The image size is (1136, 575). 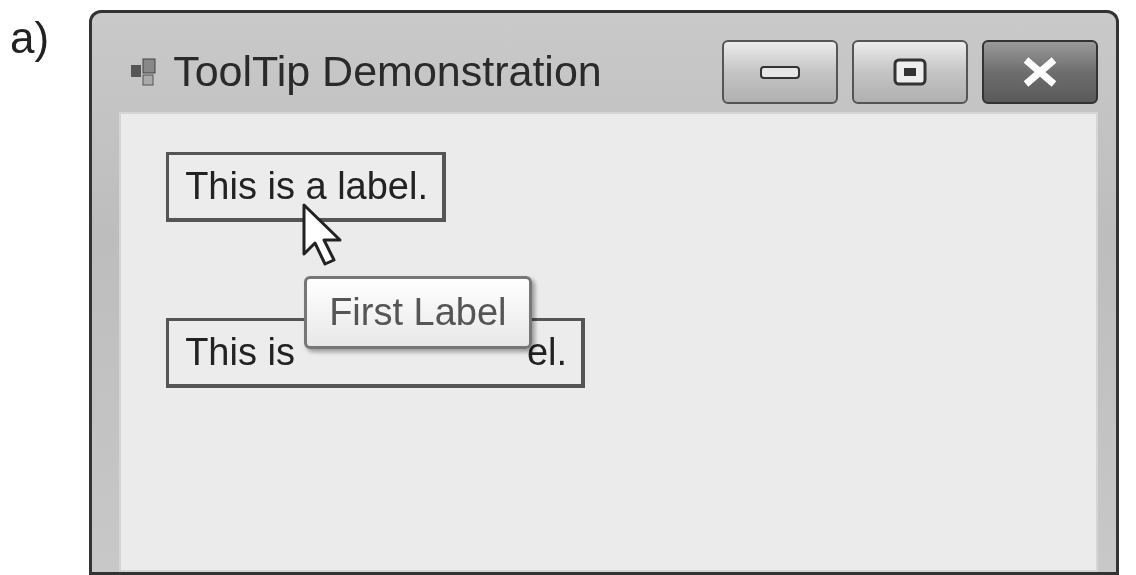 I want to click on close-icon, so click(x=1040, y=71).